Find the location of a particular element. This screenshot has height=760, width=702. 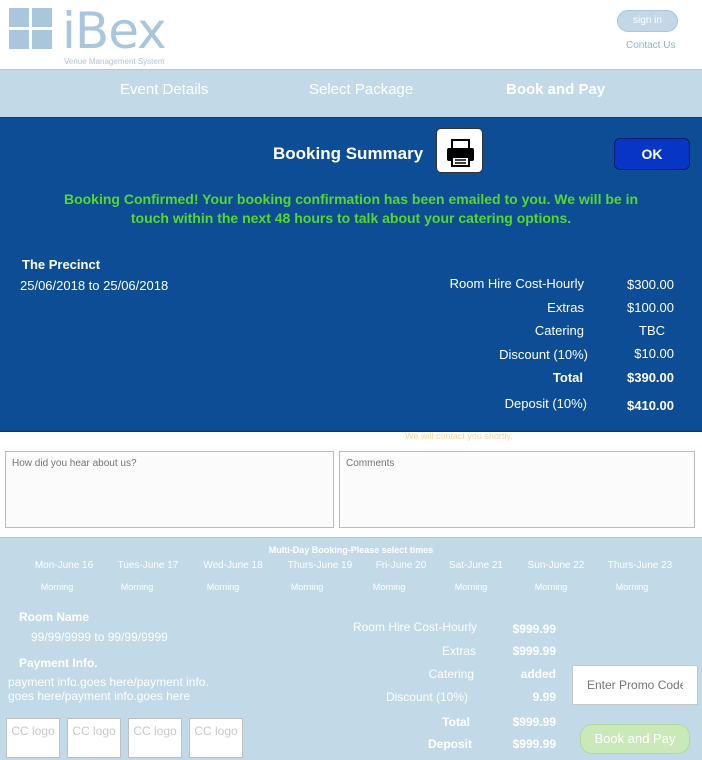

cost-label: Deposit (10%) is located at coordinates (545, 403).